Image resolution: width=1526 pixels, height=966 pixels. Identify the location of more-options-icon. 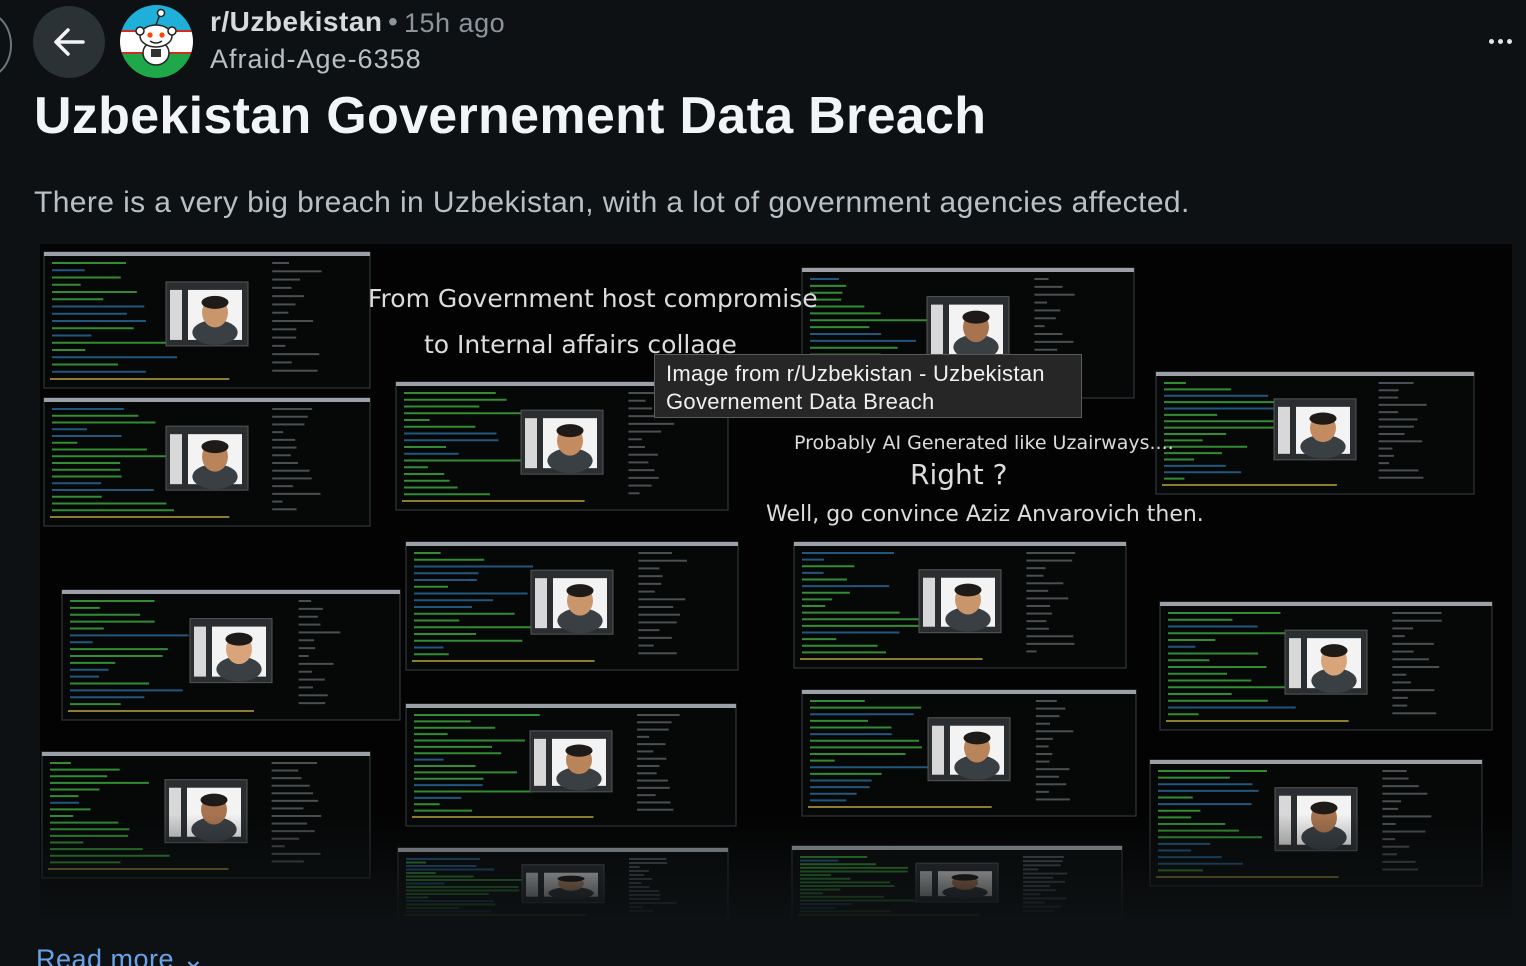
(1500, 41).